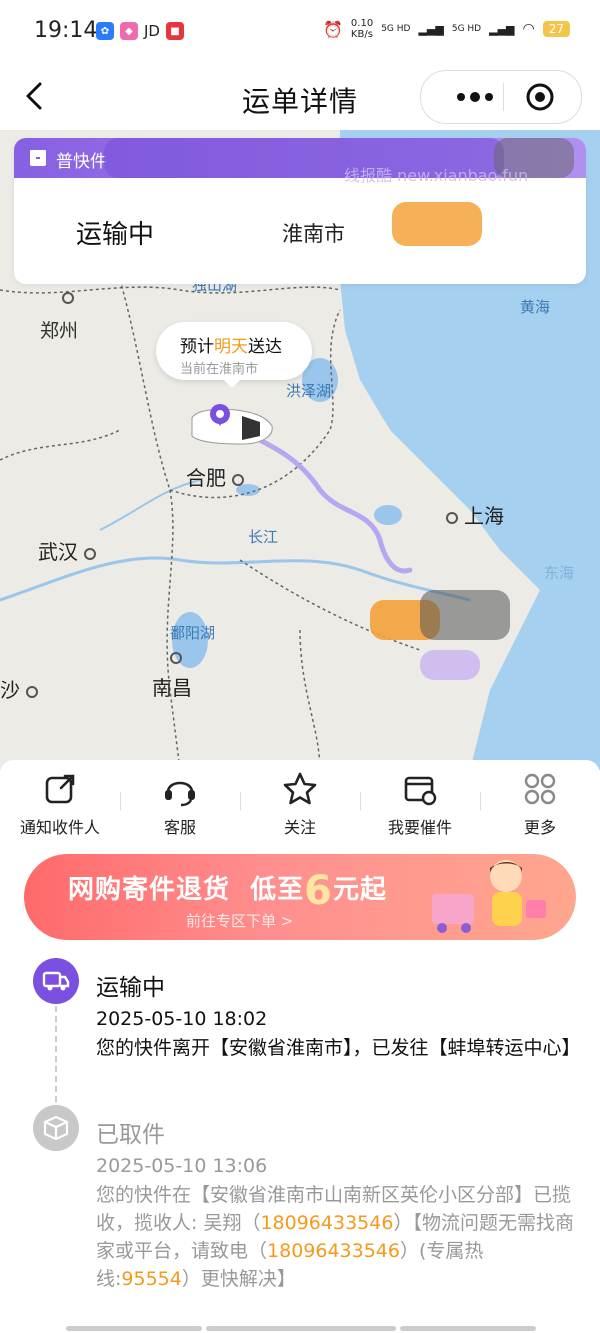 The width and height of the screenshot is (600, 1333). I want to click on banner-headline-part: 低至, so click(277, 890).